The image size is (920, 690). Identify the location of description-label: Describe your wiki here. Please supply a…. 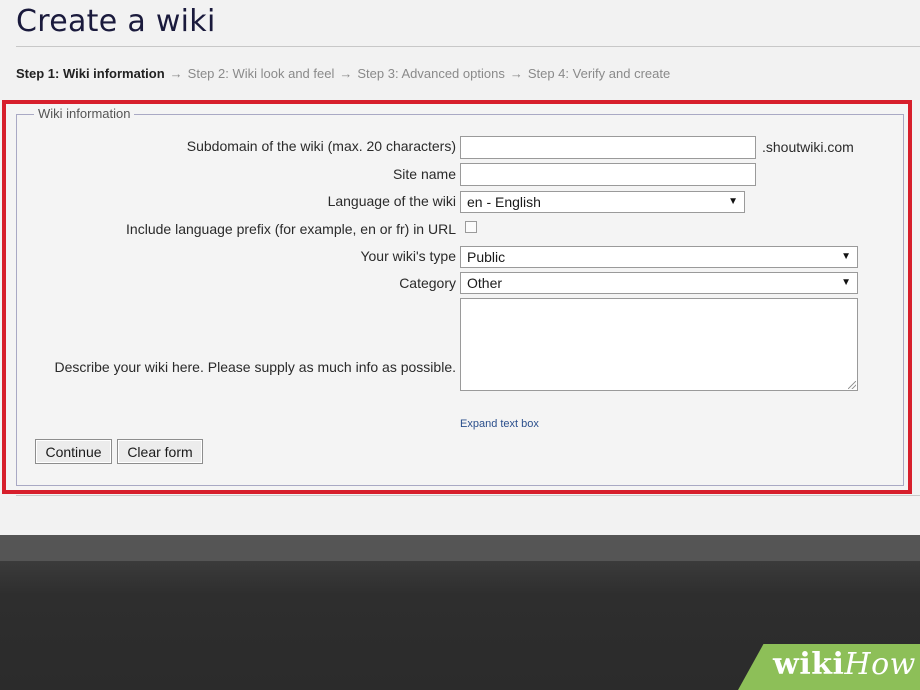
(255, 367).